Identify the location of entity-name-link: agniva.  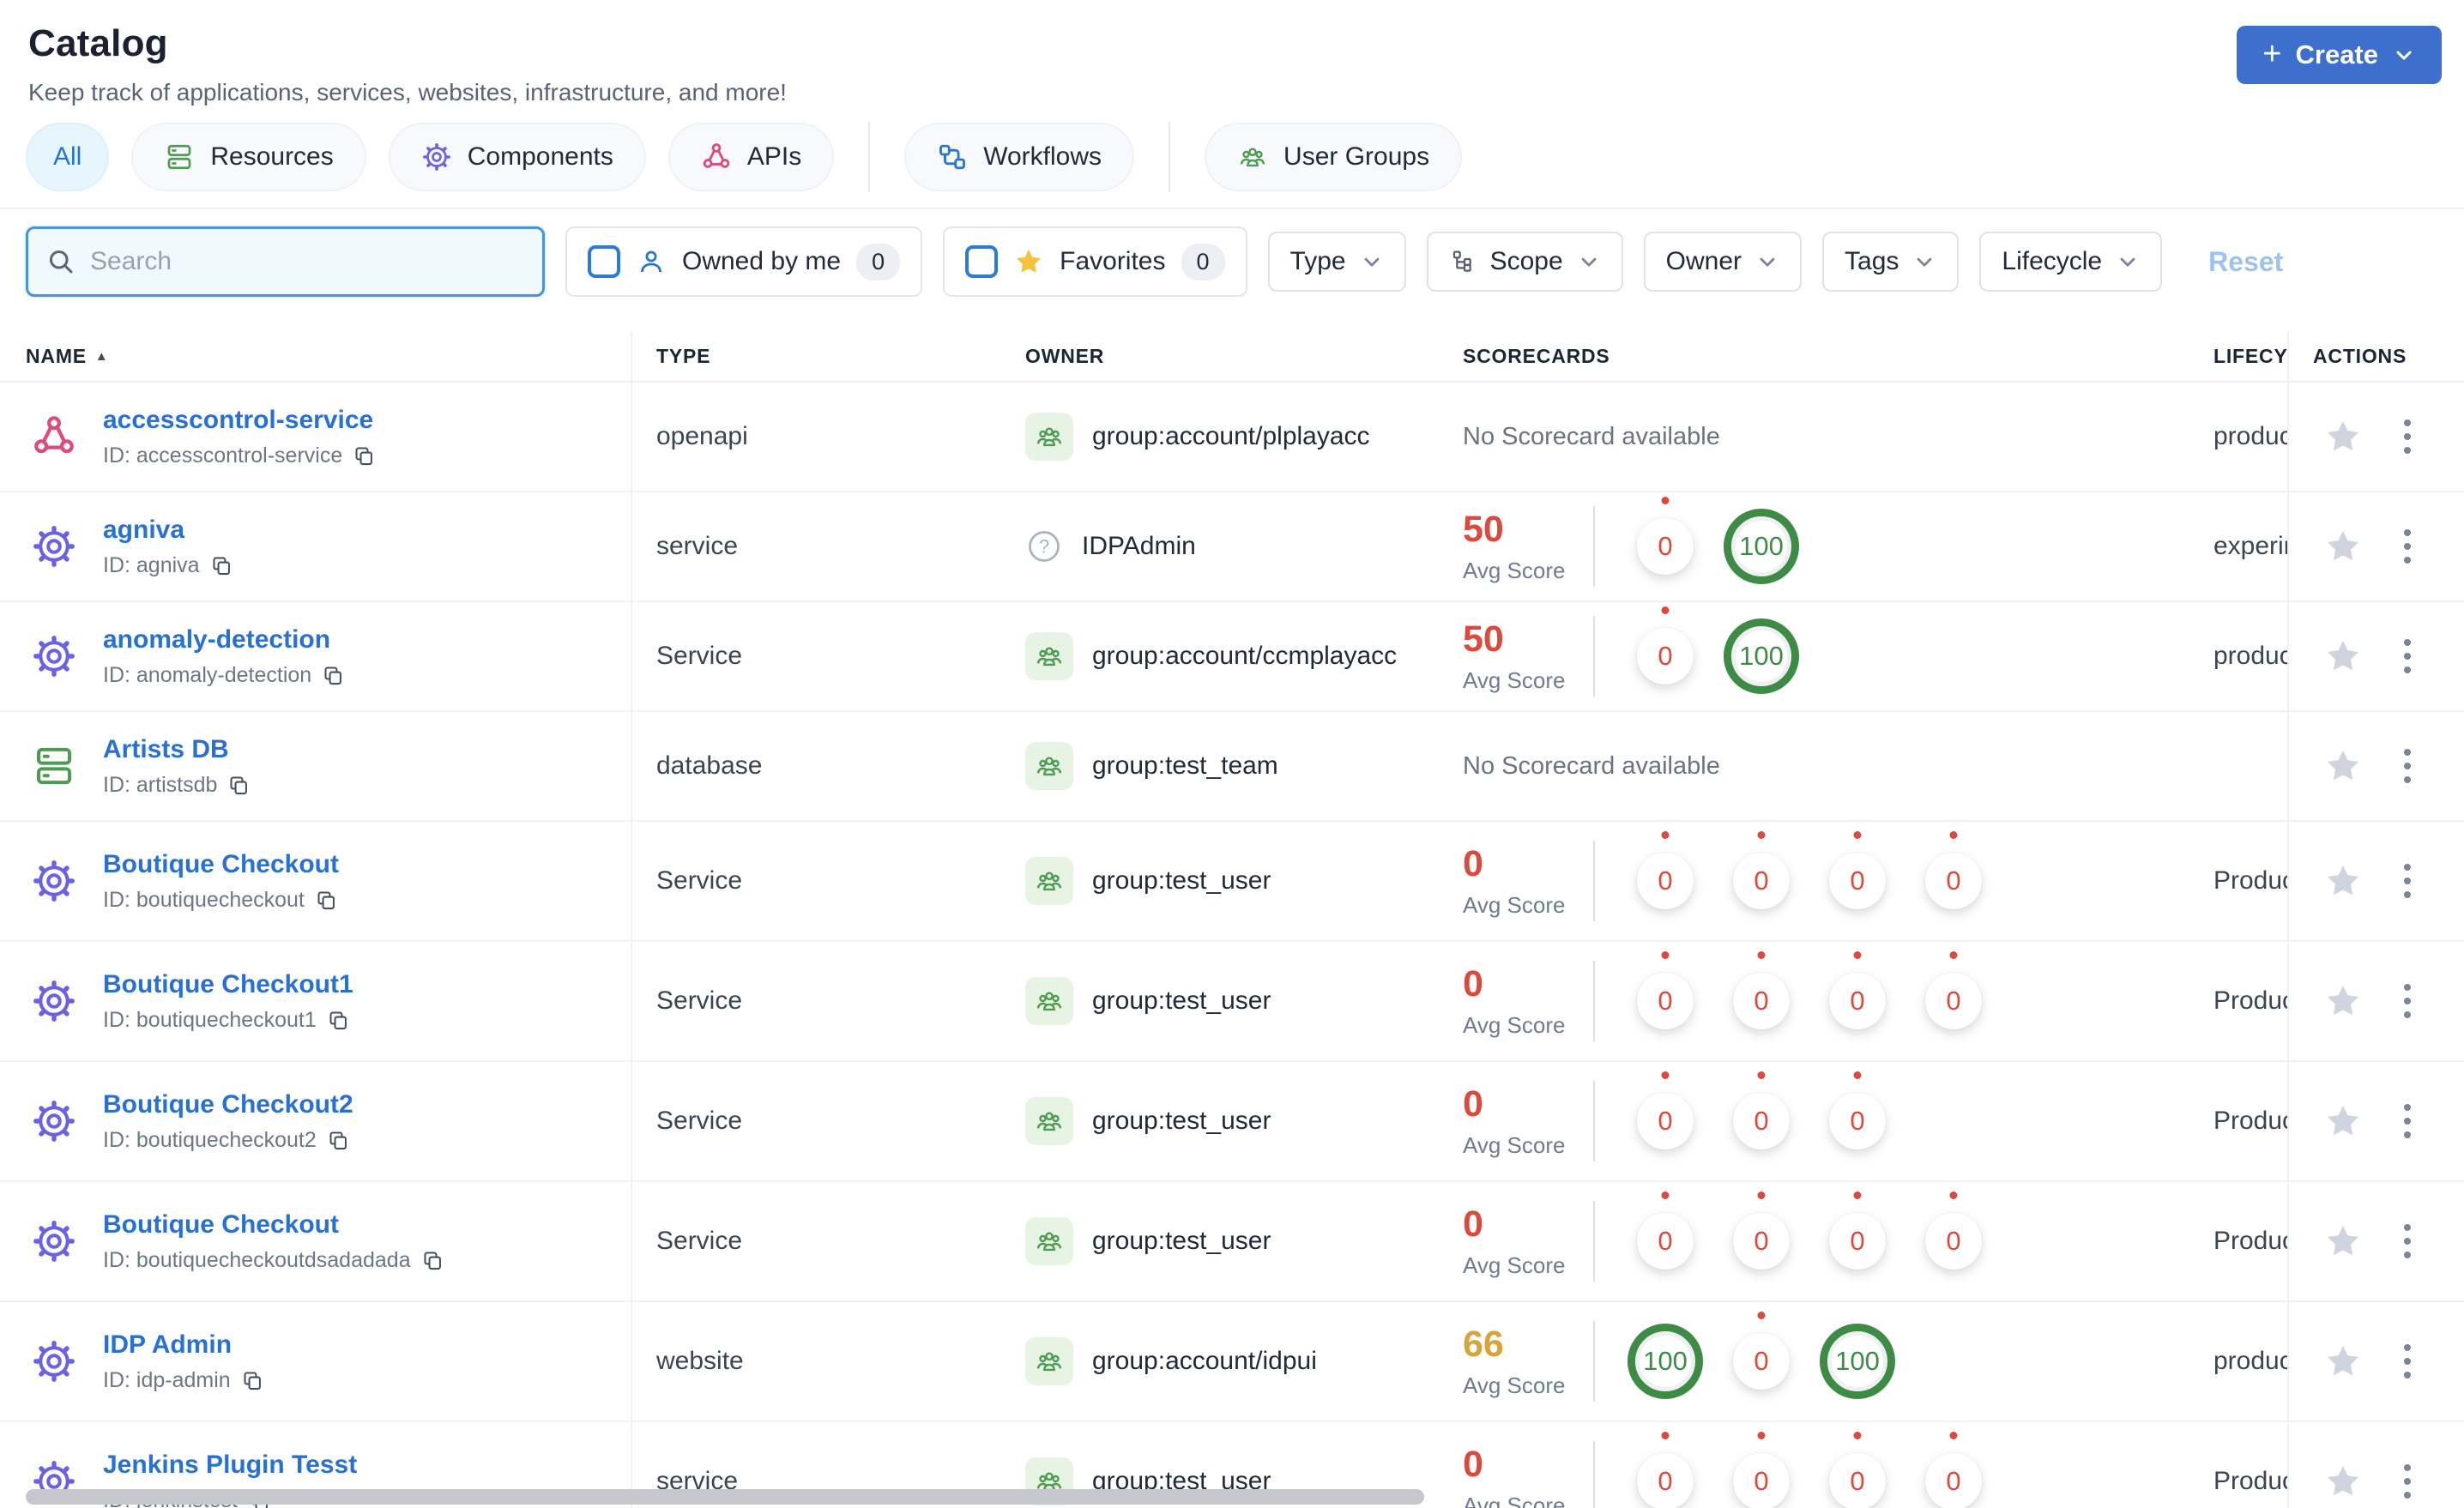
(143, 530).